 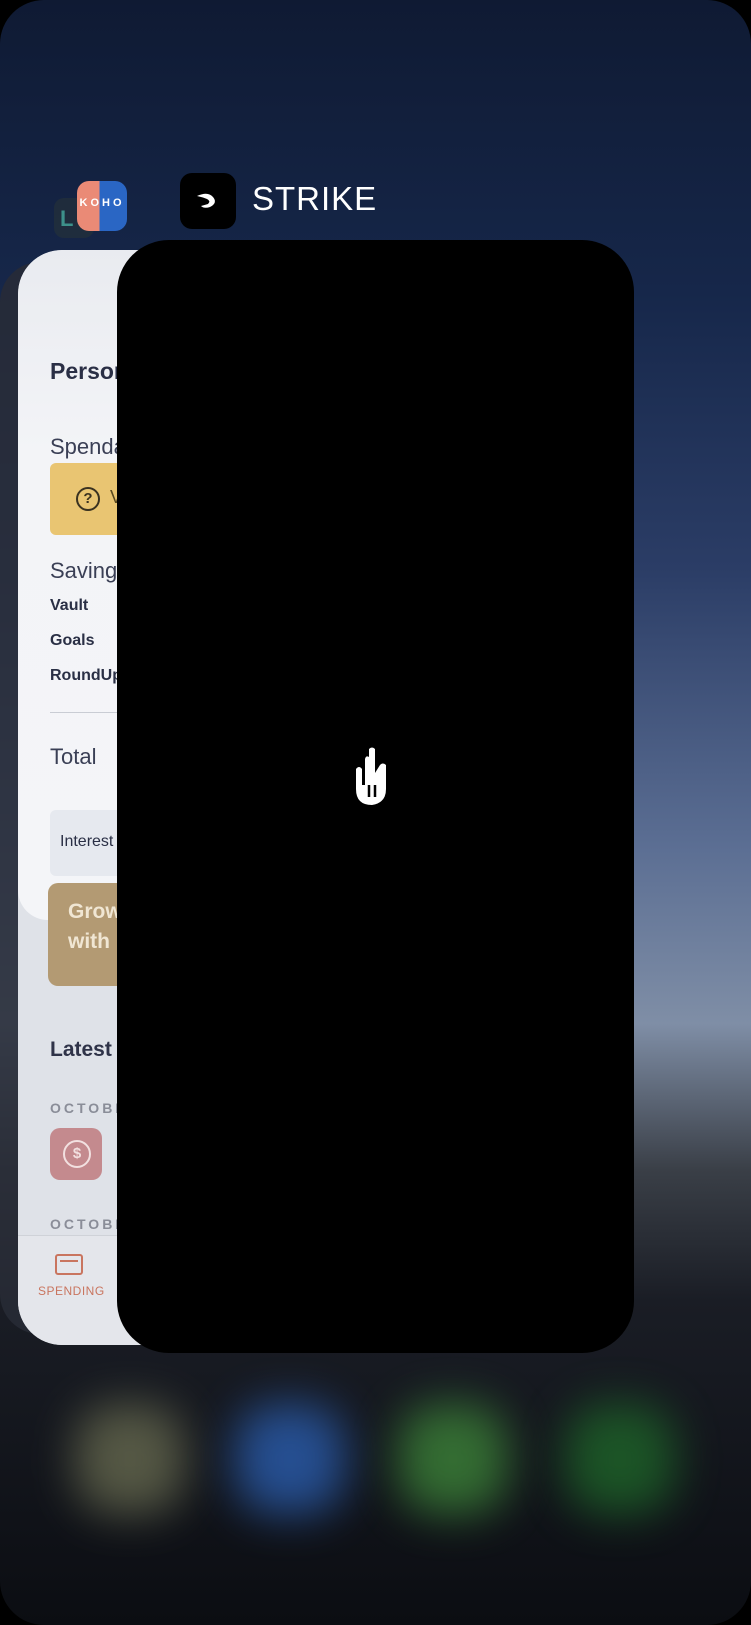 What do you see at coordinates (87, 841) in the screenshot?
I see `interest-label: Interest` at bounding box center [87, 841].